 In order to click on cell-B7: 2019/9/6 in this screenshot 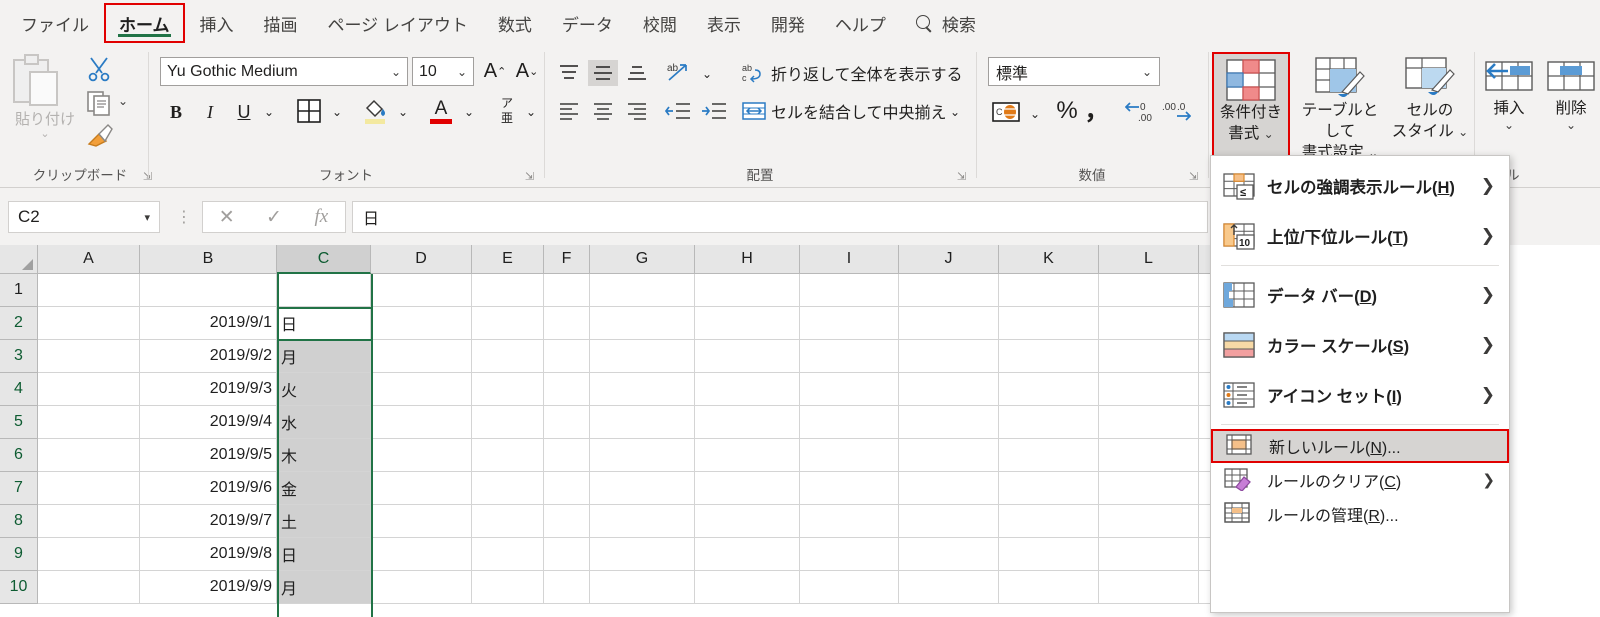, I will do `click(208, 488)`.